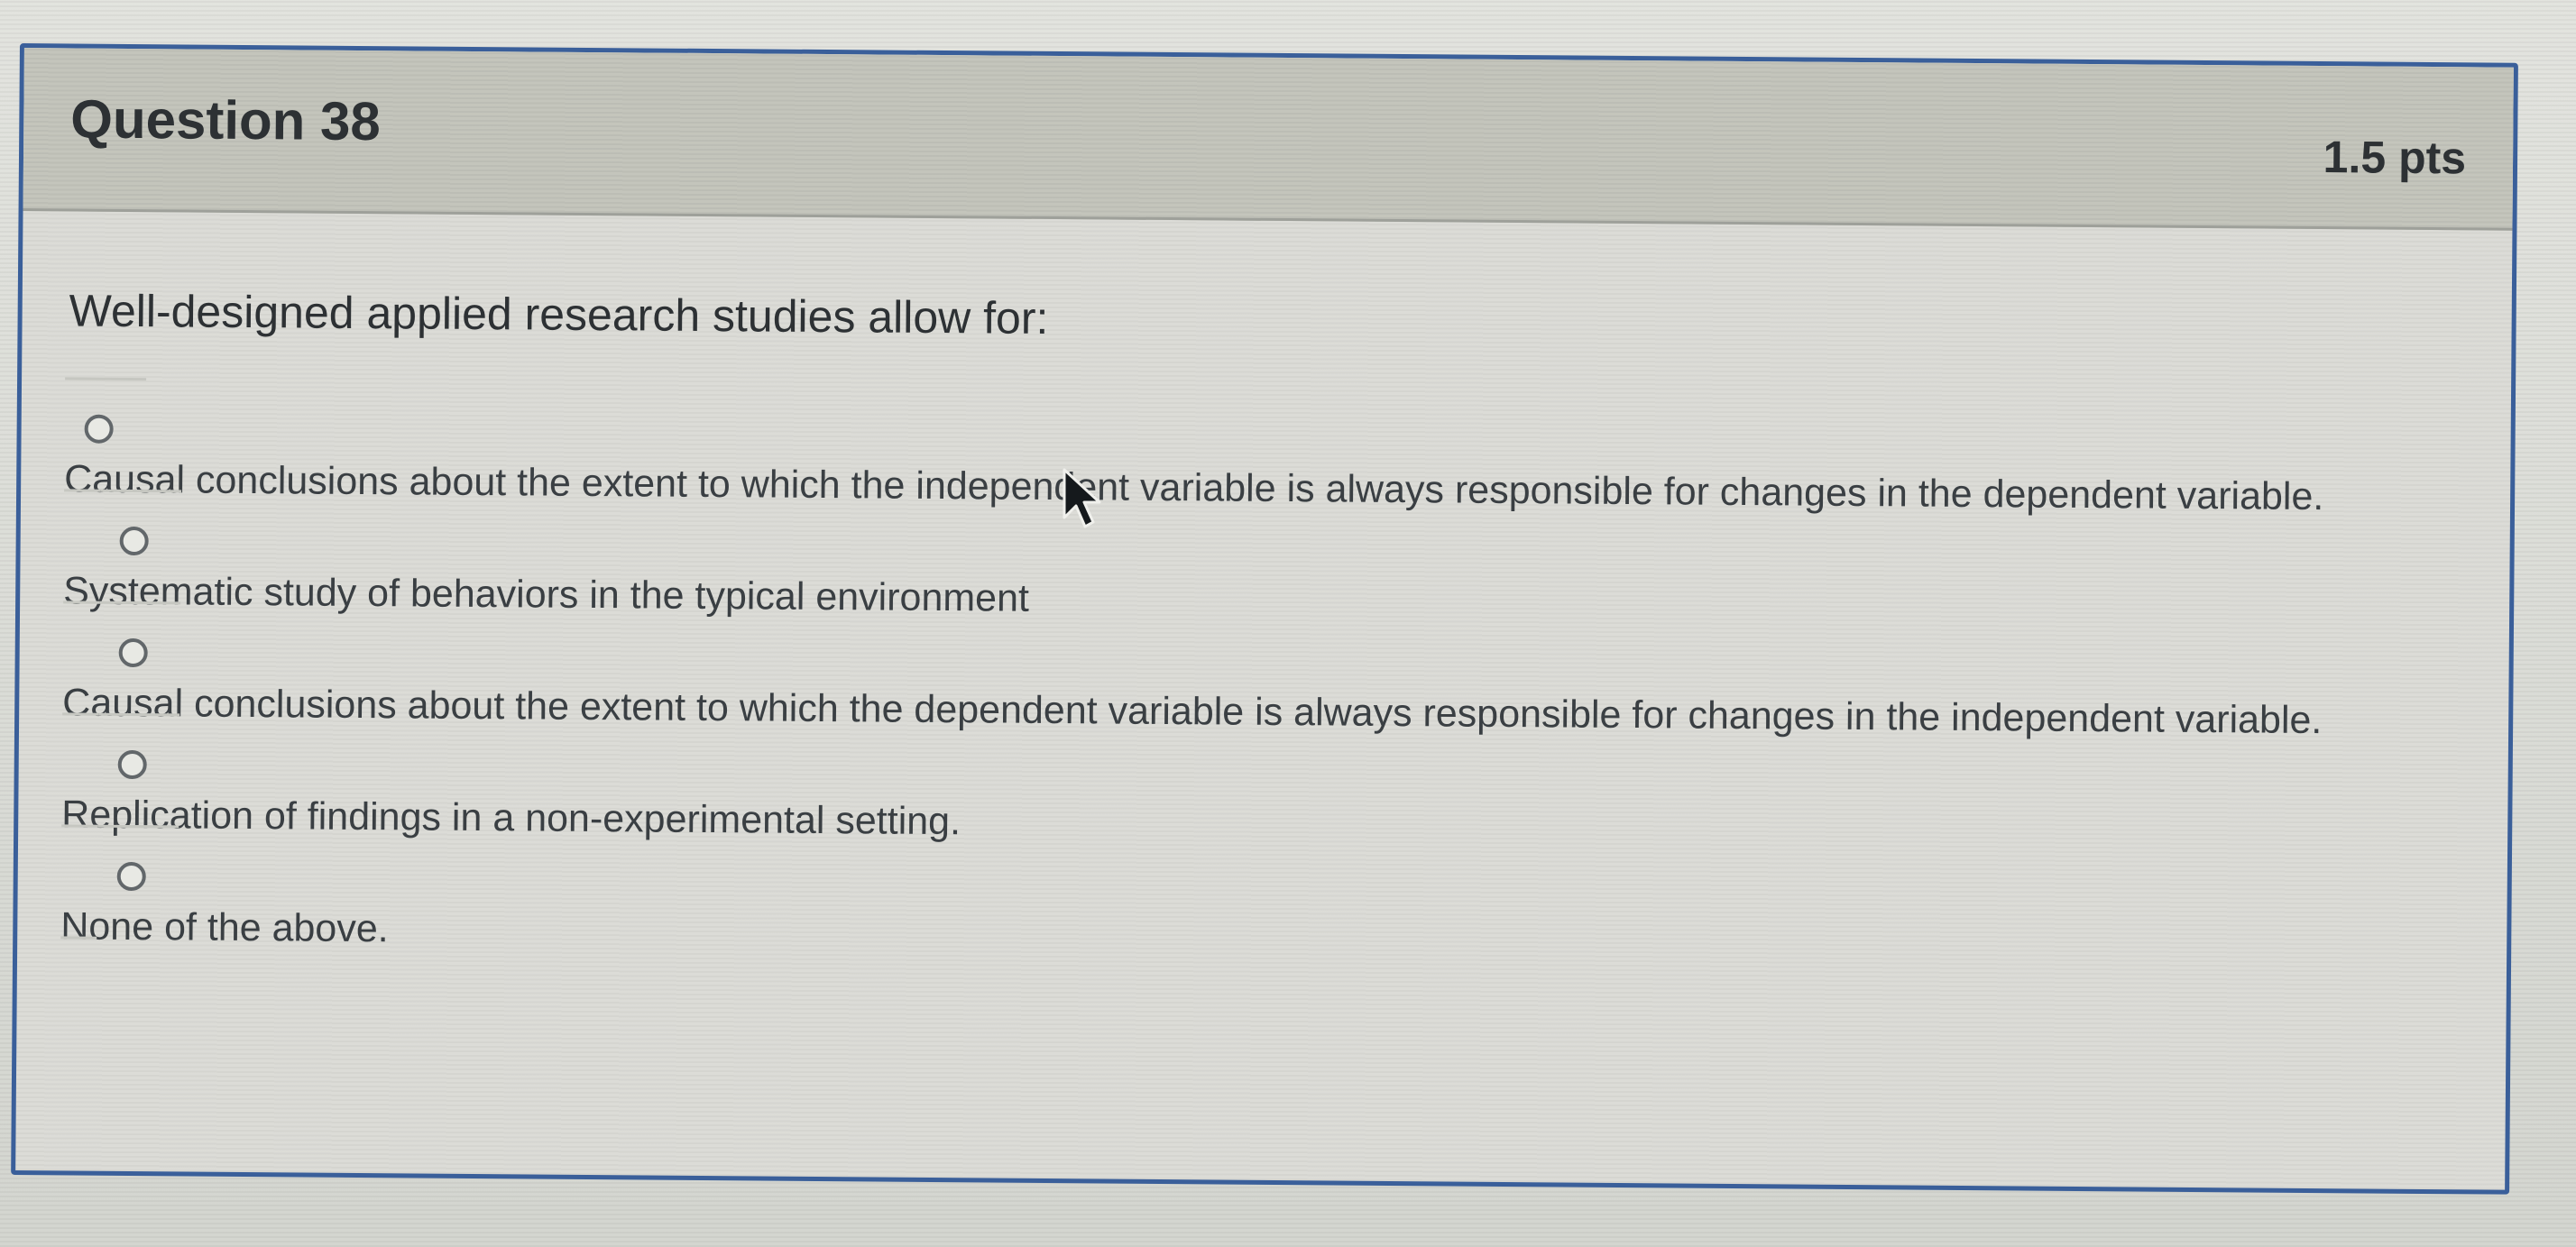 This screenshot has width=2576, height=1247. What do you see at coordinates (1268, 140) in the screenshot?
I see `question-header: Question 38 1.5 pts` at bounding box center [1268, 140].